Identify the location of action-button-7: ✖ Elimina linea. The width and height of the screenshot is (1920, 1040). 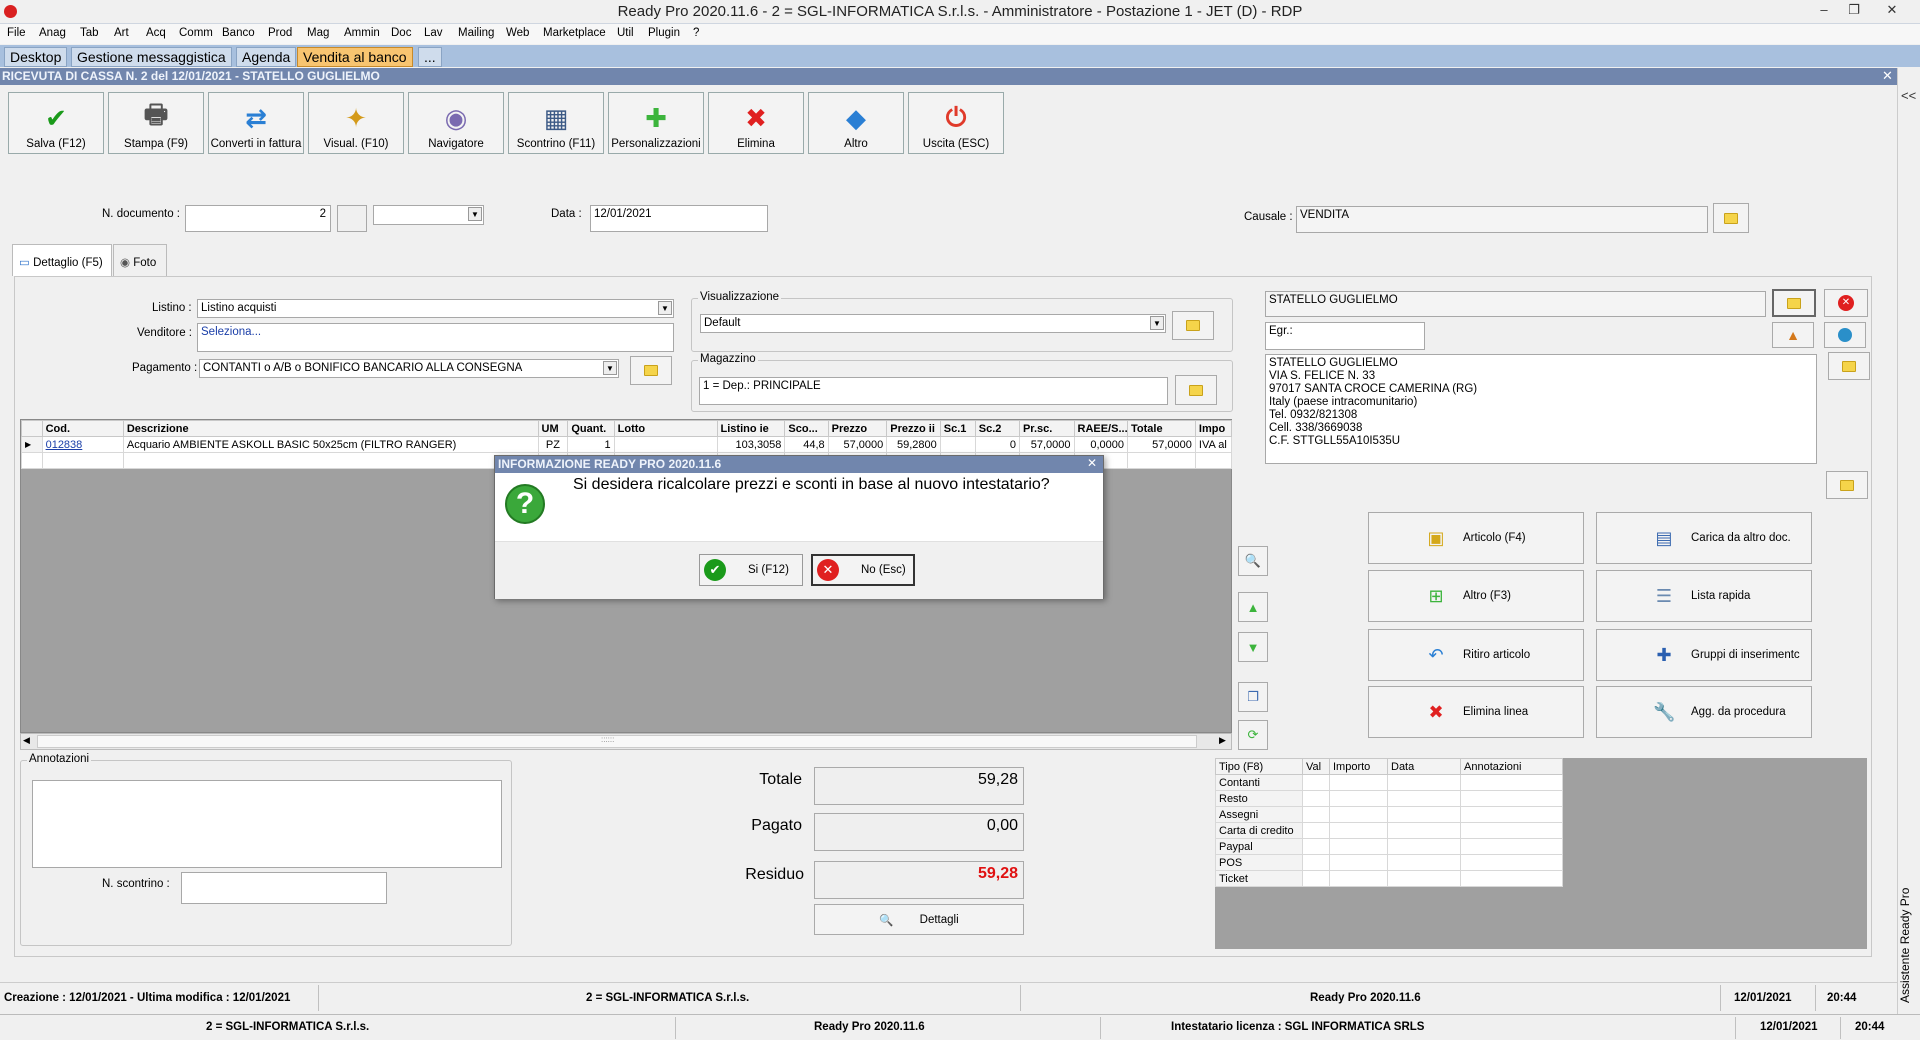
(1476, 712).